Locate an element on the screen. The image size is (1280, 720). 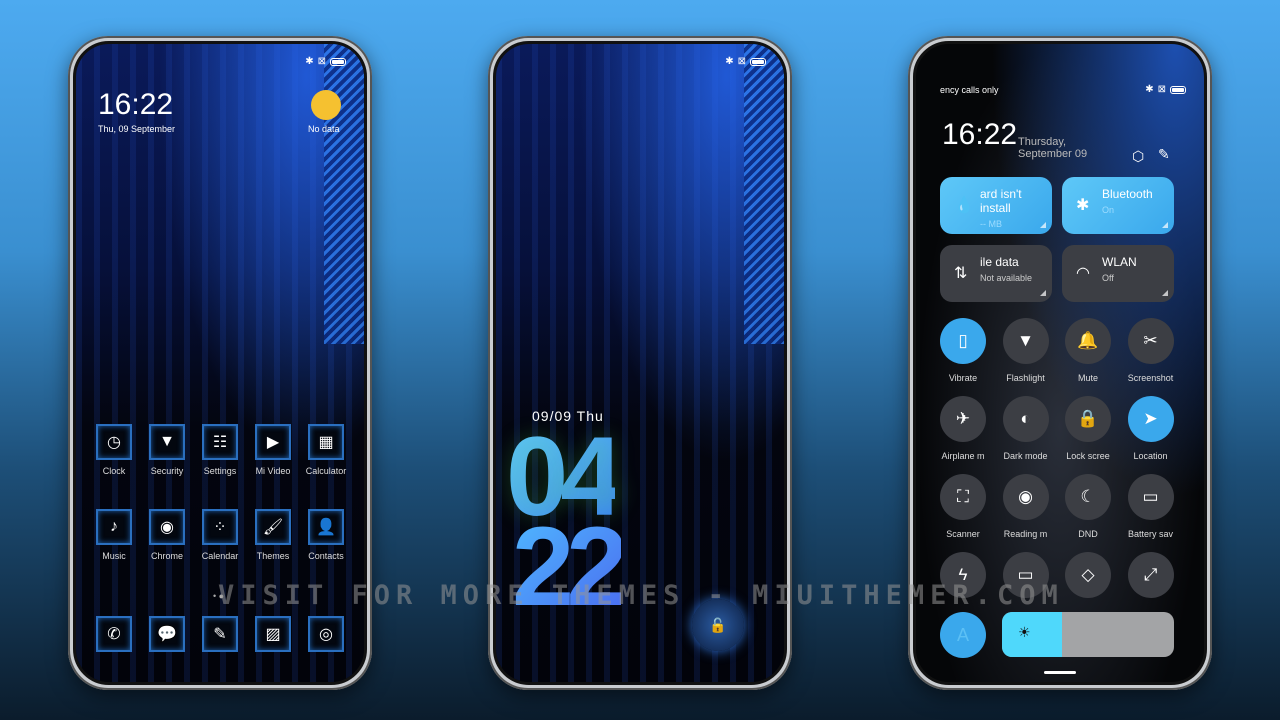
calendar-icon: ⁘ is located at coordinates (220, 527).